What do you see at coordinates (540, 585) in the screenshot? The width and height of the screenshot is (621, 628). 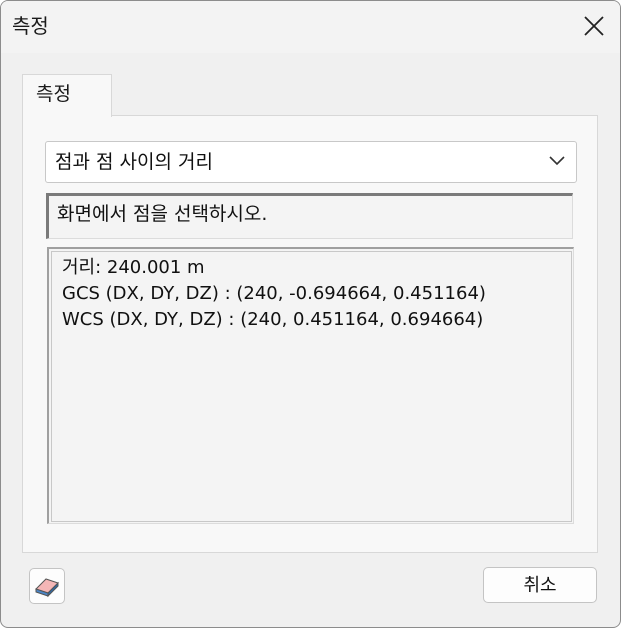 I see `cancel-button: 취소` at bounding box center [540, 585].